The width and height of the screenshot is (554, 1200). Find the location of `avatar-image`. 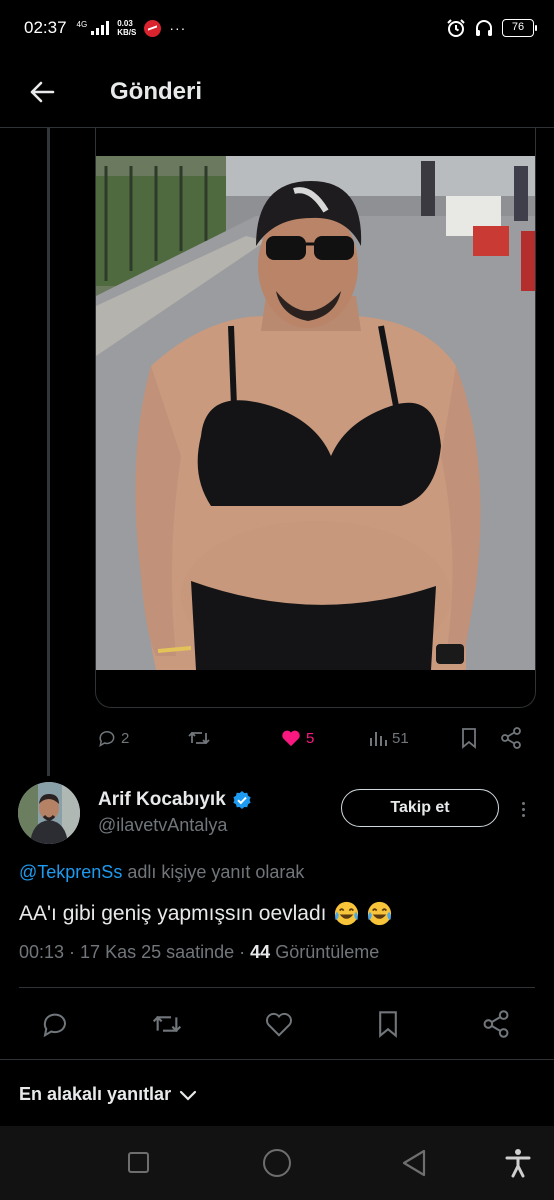

avatar-image is located at coordinates (49, 813).